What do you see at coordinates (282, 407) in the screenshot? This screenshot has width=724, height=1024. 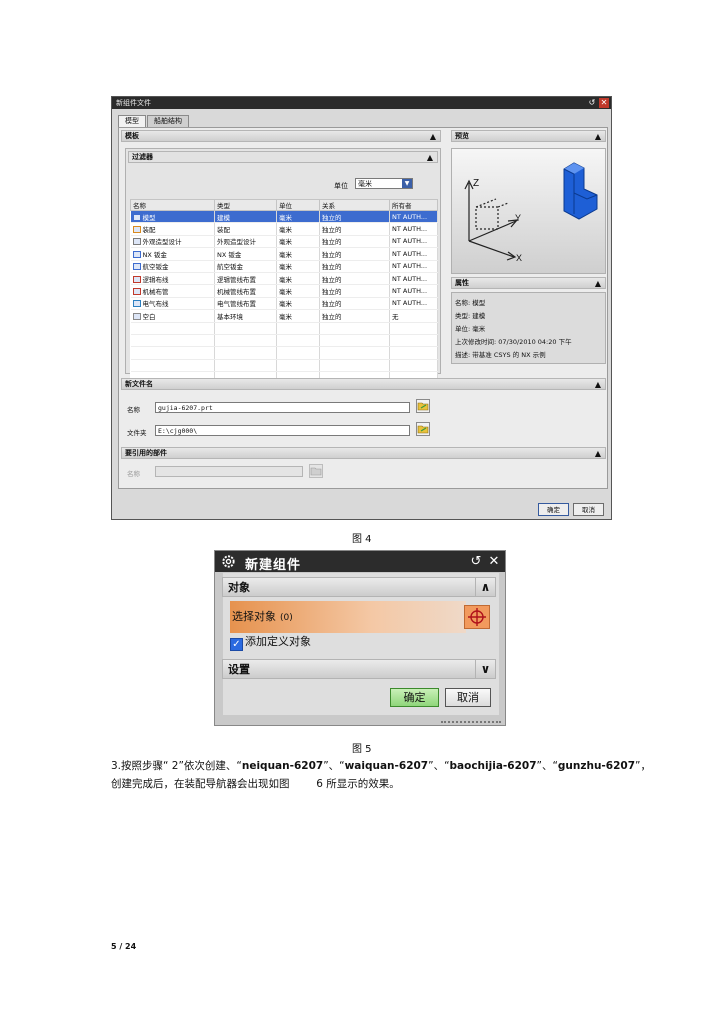 I see `name-input: gujia-6207.prt` at bounding box center [282, 407].